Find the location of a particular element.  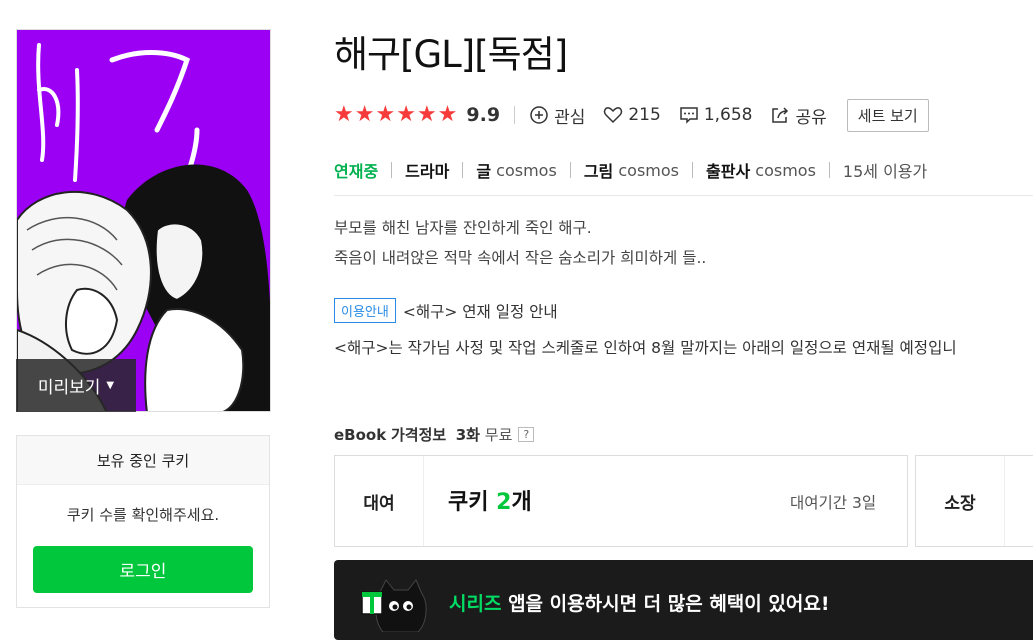

plus-circle-icon is located at coordinates (539, 115).